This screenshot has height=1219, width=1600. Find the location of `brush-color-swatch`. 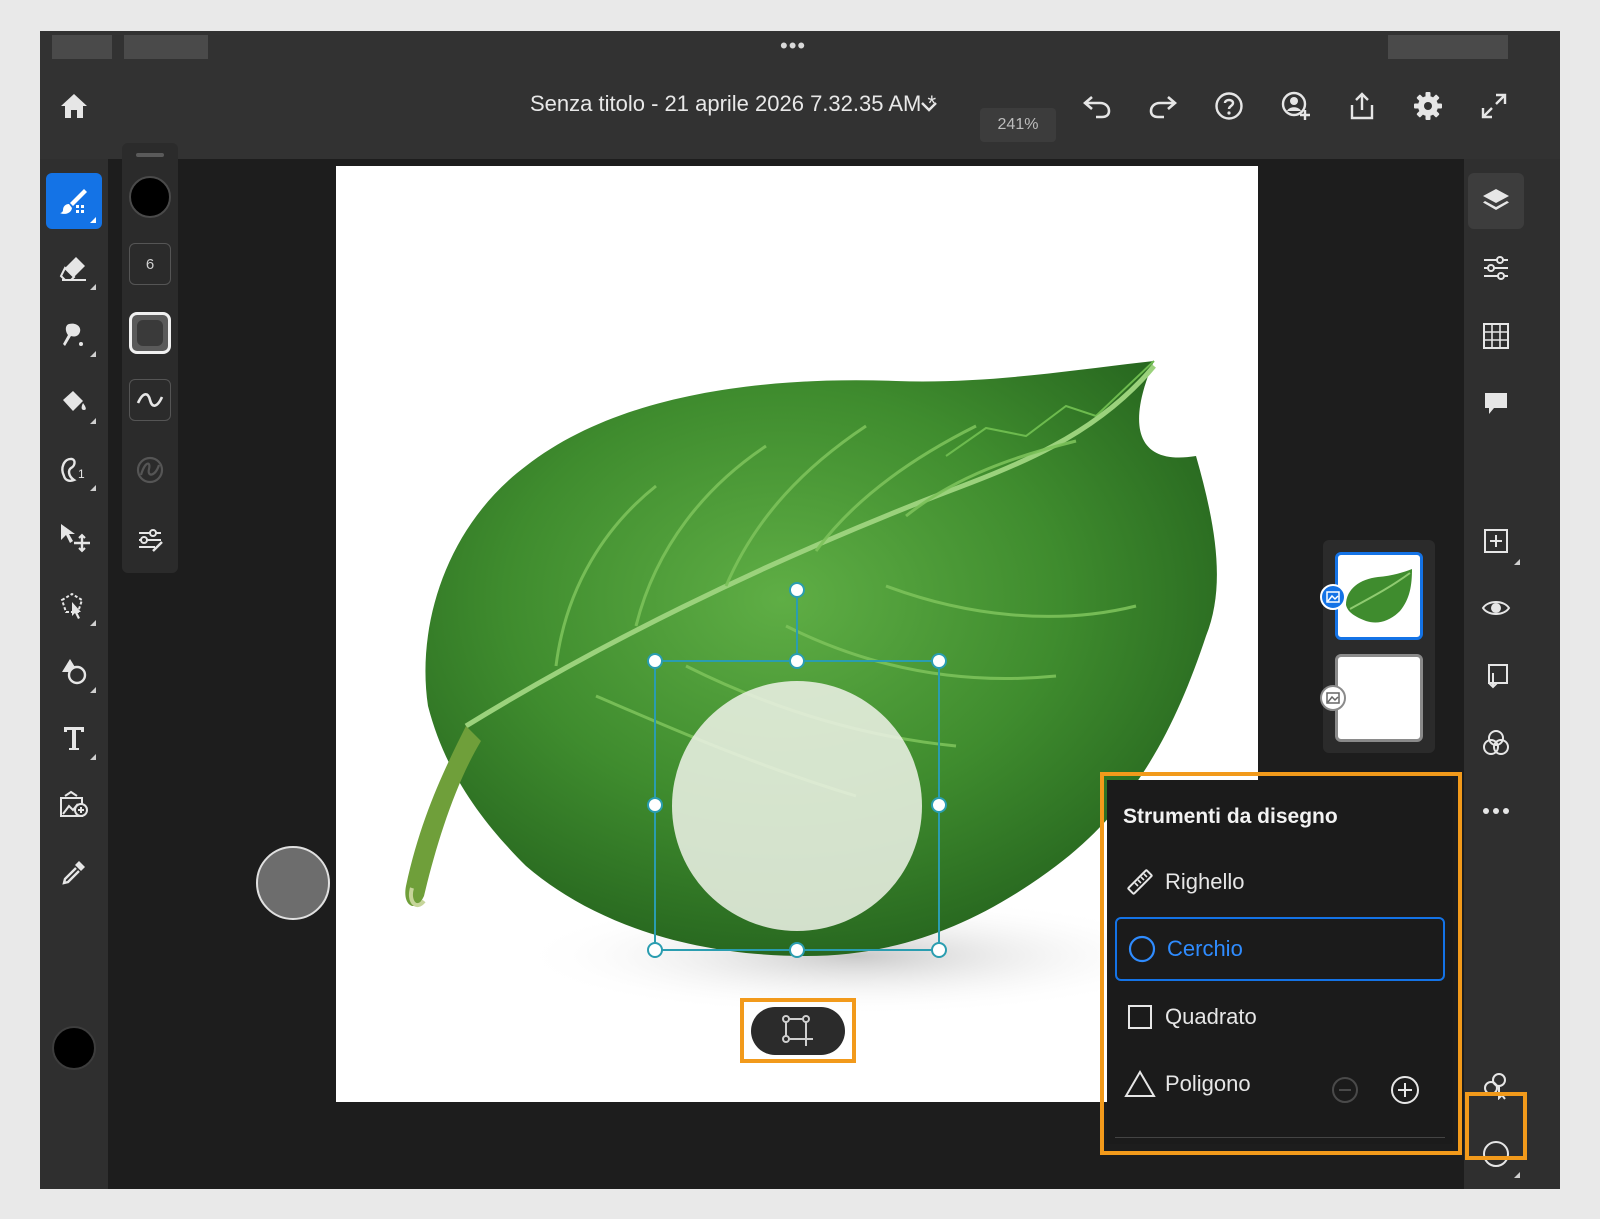

brush-color-swatch is located at coordinates (150, 197).